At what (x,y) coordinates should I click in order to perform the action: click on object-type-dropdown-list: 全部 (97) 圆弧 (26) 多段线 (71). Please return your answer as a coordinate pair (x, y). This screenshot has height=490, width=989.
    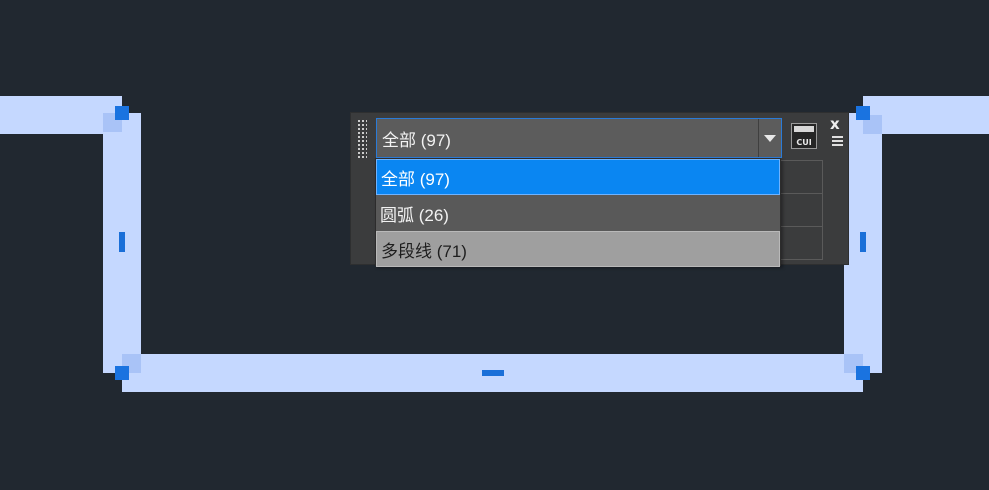
    Looking at the image, I should click on (578, 212).